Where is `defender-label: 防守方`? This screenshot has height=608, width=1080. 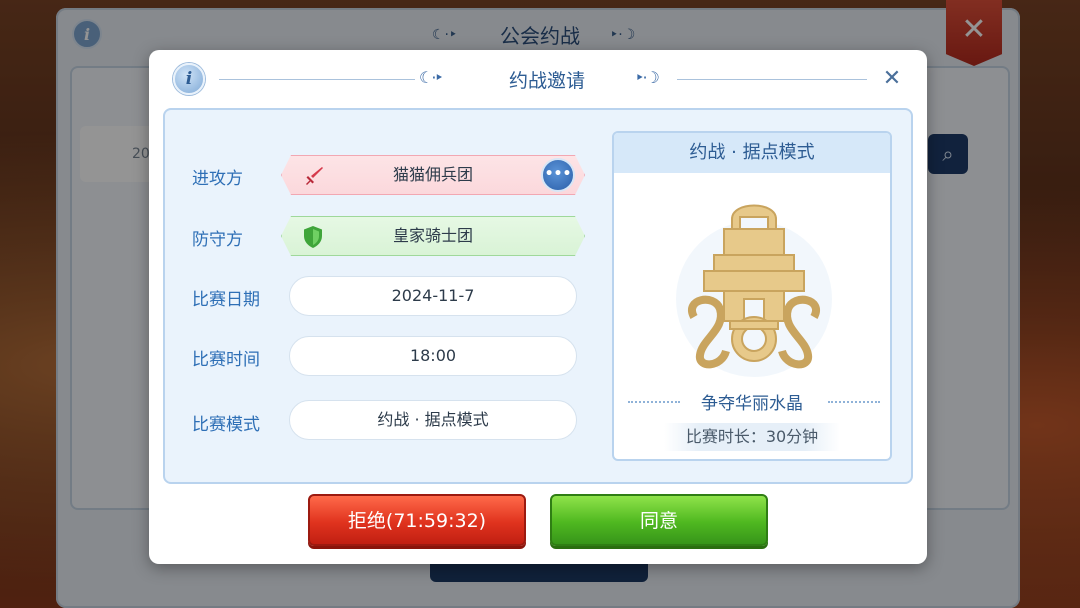
defender-label: 防守方 is located at coordinates (217, 240).